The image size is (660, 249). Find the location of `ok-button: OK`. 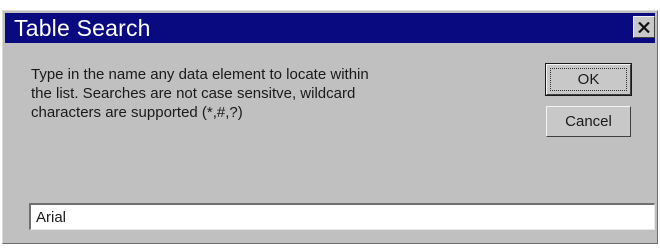

ok-button: OK is located at coordinates (588, 79).